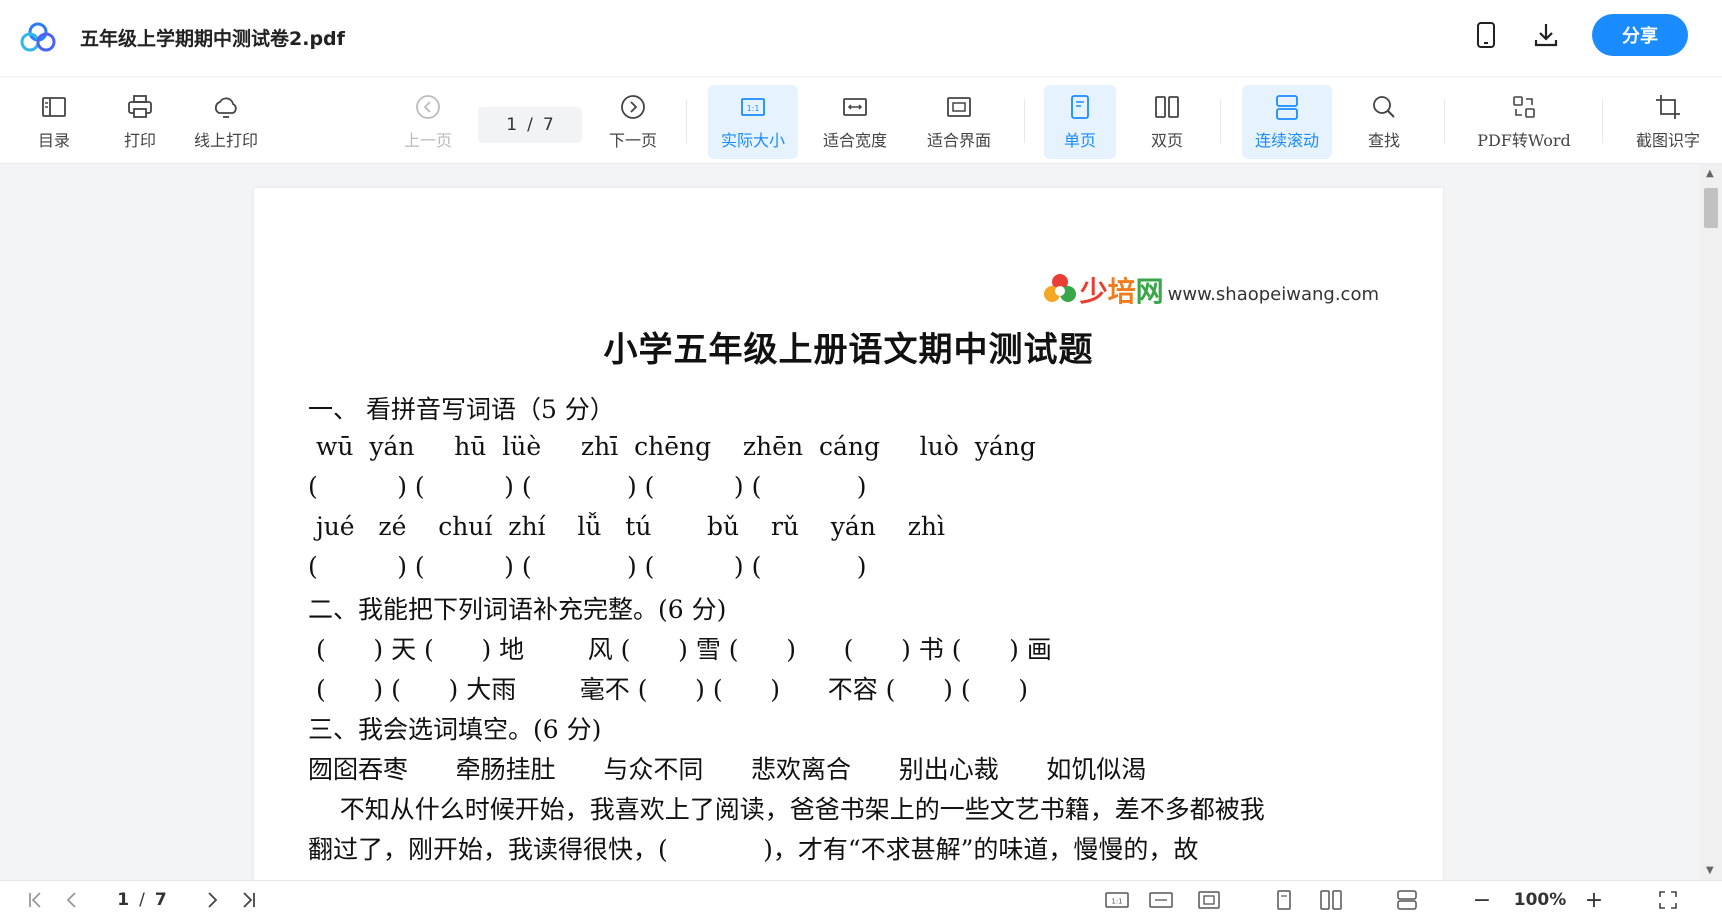  I want to click on prev-page-icon, so click(72, 900).